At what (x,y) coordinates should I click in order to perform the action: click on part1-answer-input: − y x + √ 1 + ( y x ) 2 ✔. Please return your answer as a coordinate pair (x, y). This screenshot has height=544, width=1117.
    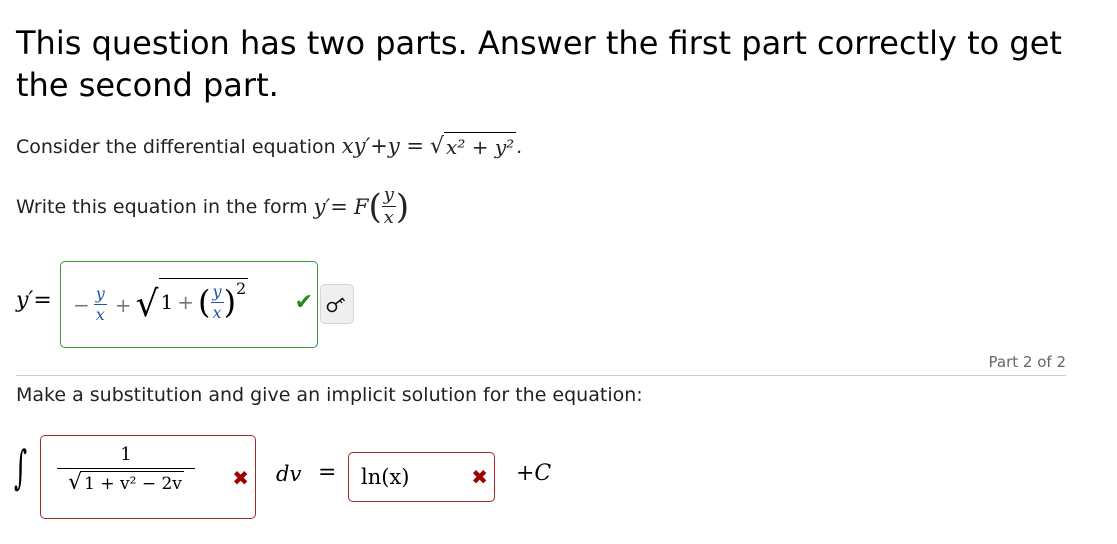
    Looking at the image, I should click on (189, 304).